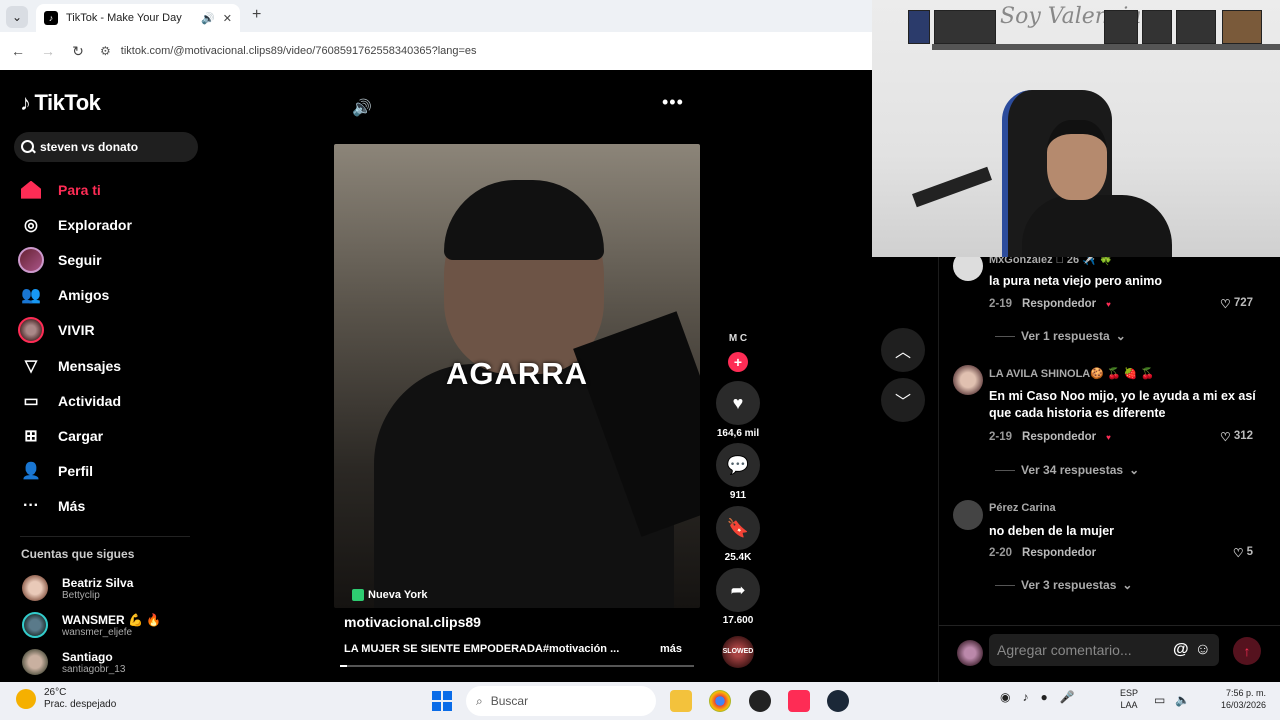 This screenshot has height=720, width=1280. I want to click on steam-icon, so click(838, 701).